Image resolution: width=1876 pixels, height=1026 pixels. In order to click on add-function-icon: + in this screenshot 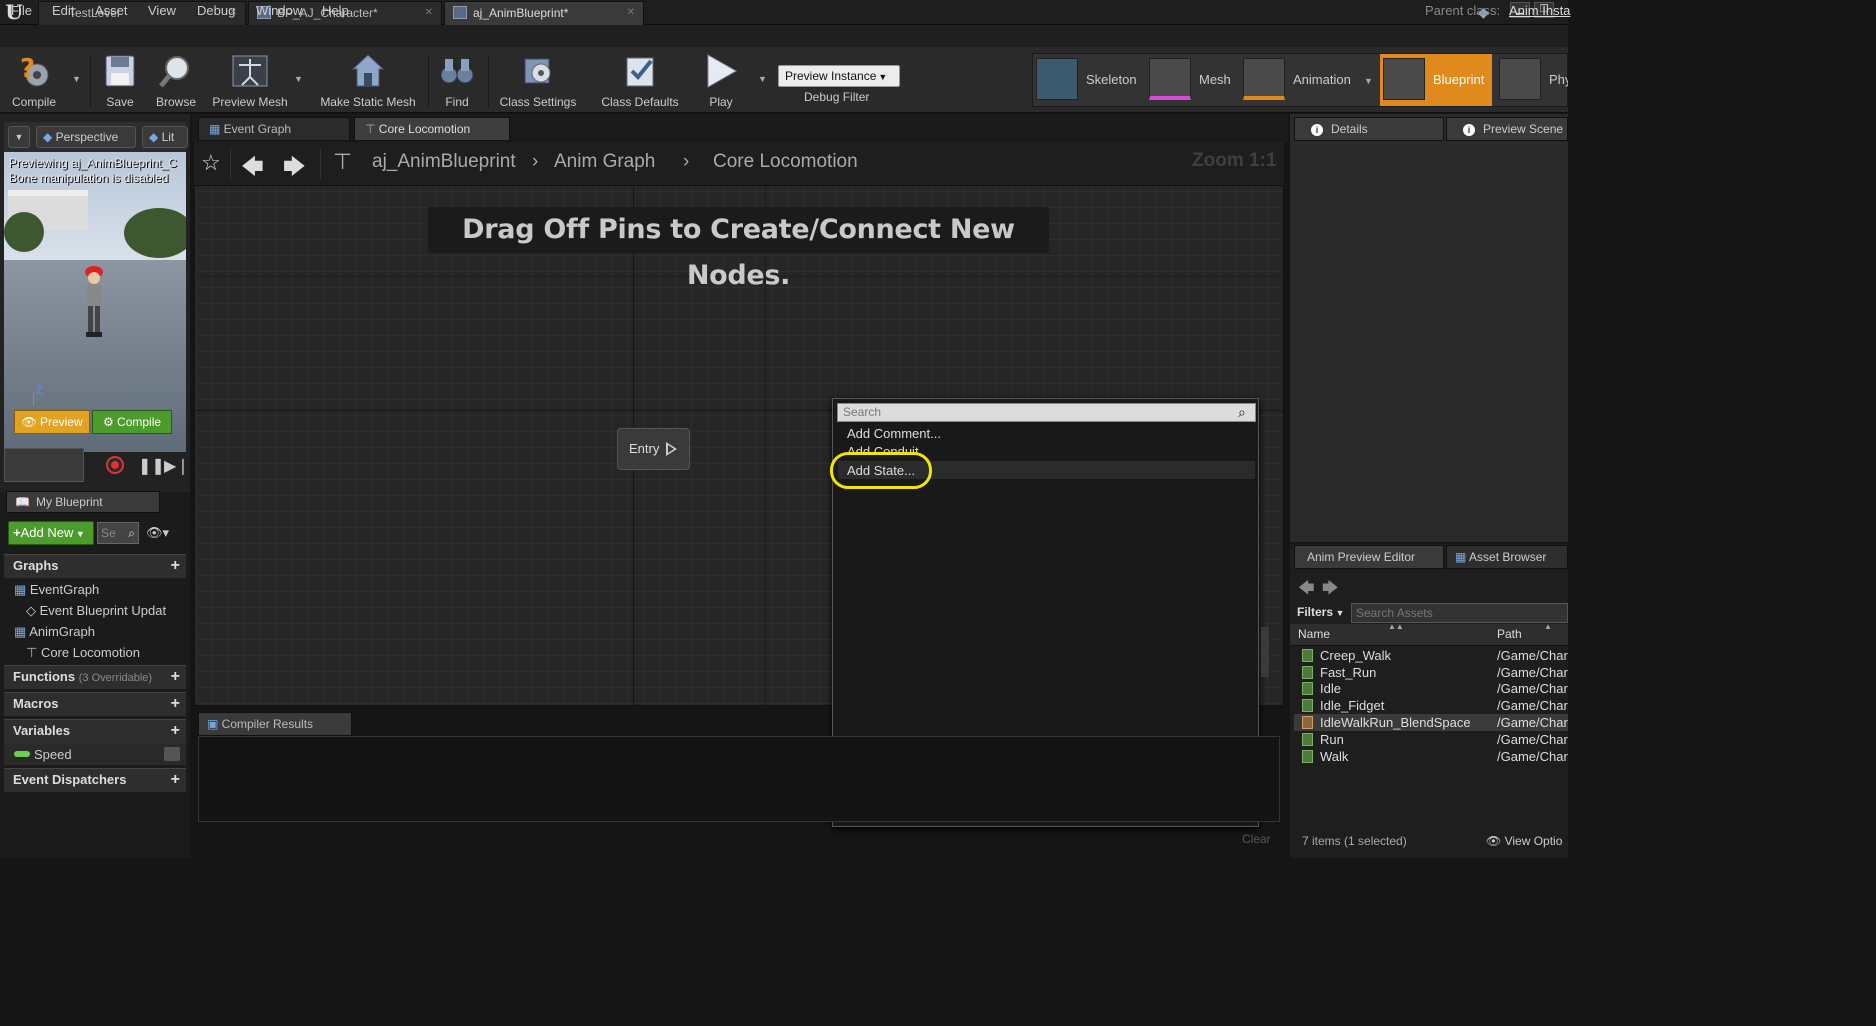, I will do `click(175, 677)`.